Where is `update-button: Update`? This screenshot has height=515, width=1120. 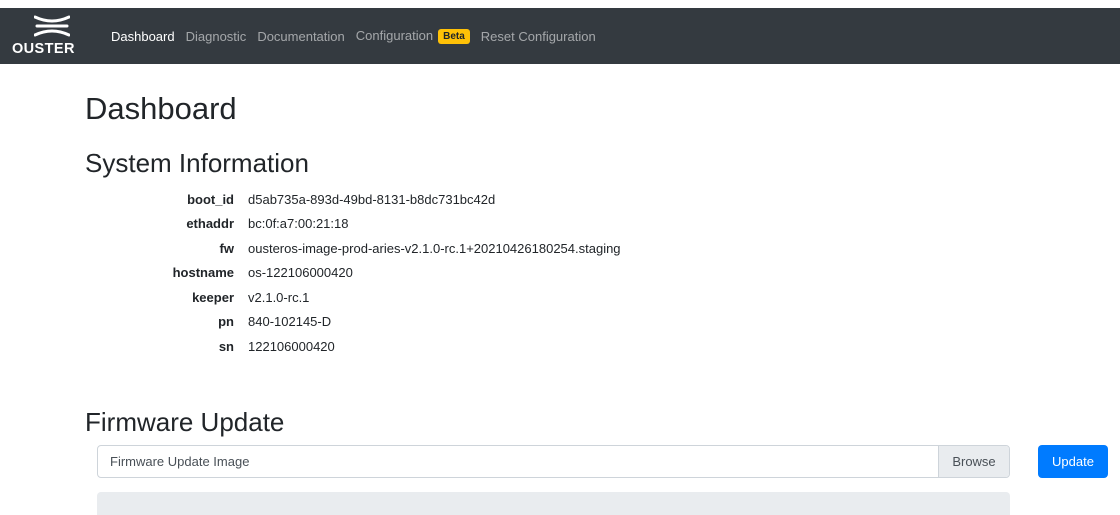
update-button: Update is located at coordinates (1073, 461).